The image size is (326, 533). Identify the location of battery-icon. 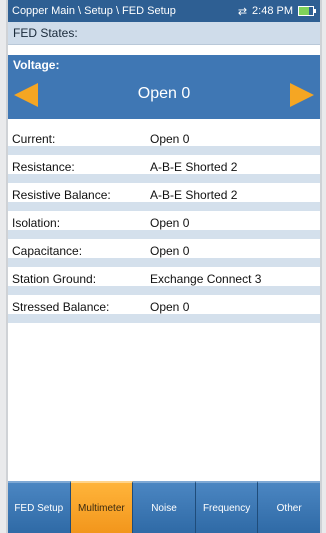
(307, 11).